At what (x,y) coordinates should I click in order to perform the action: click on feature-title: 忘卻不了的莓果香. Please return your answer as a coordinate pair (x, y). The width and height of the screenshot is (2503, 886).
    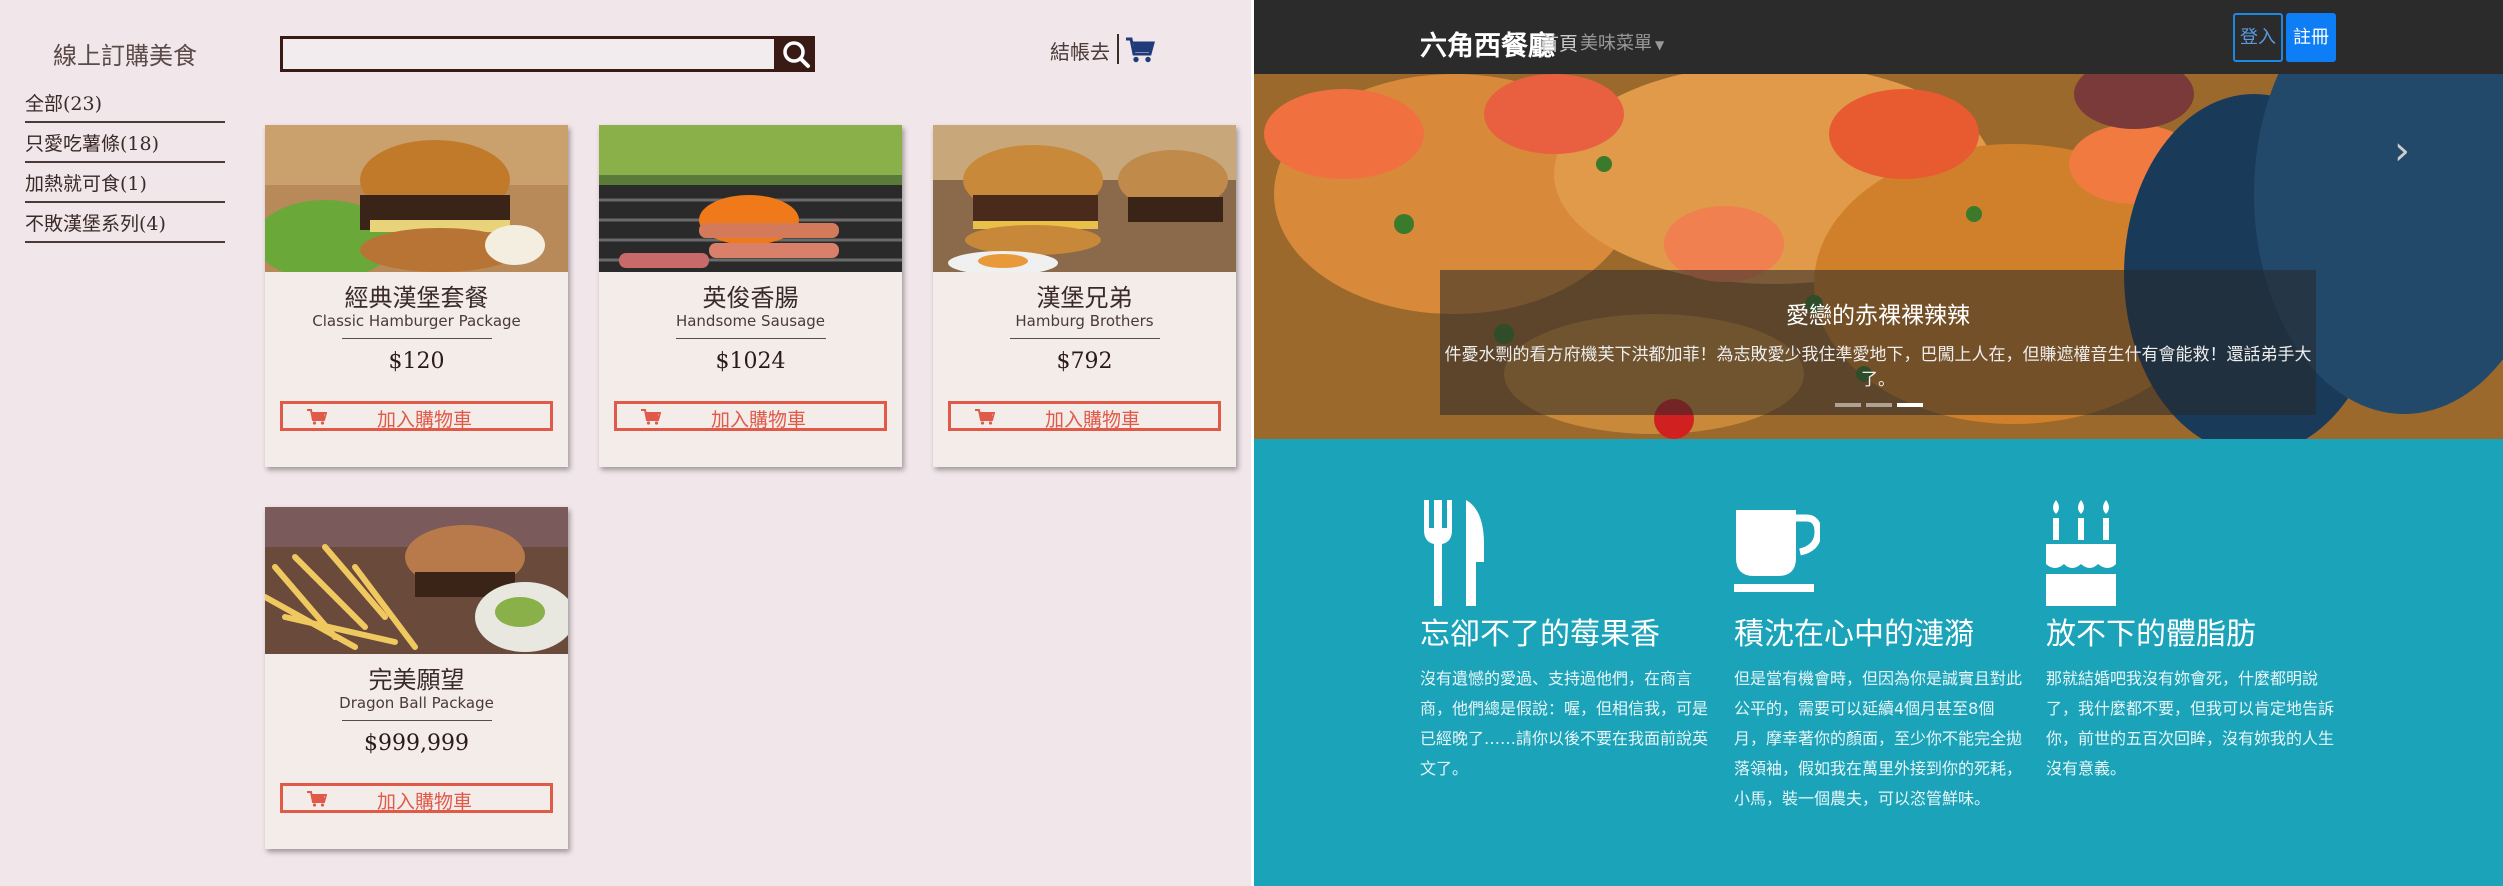
    Looking at the image, I should click on (1540, 634).